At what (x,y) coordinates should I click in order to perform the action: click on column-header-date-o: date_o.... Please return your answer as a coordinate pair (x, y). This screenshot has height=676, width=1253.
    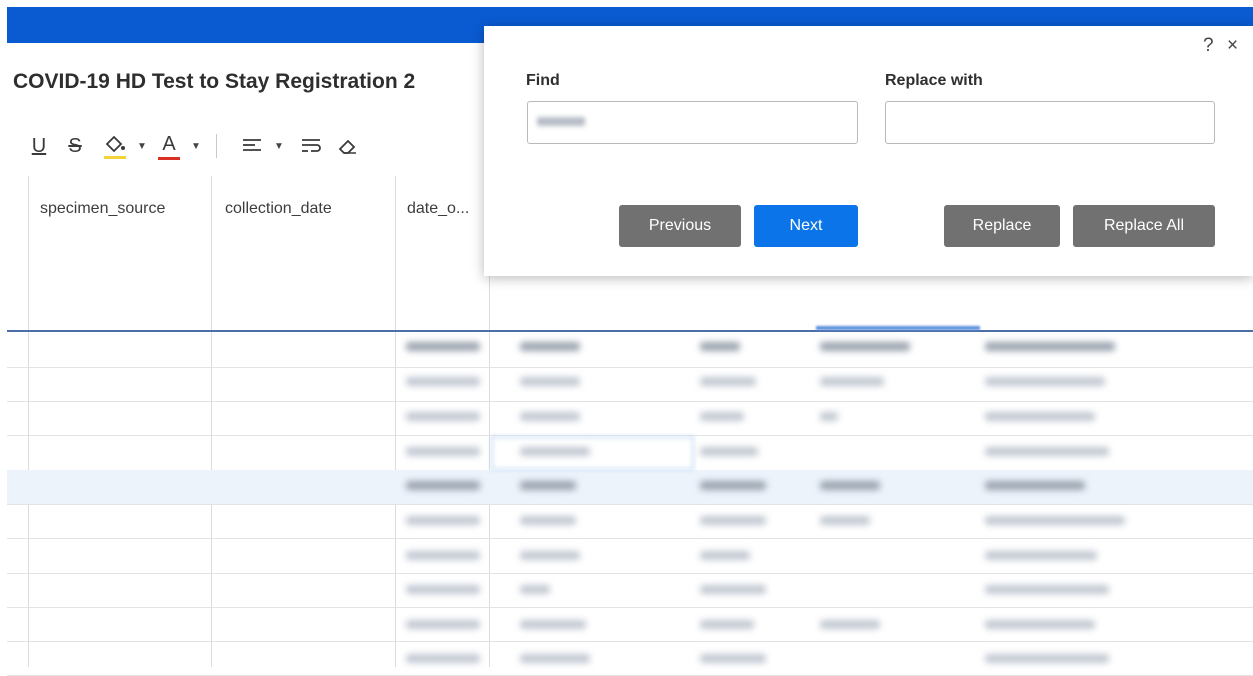
    Looking at the image, I should click on (438, 209).